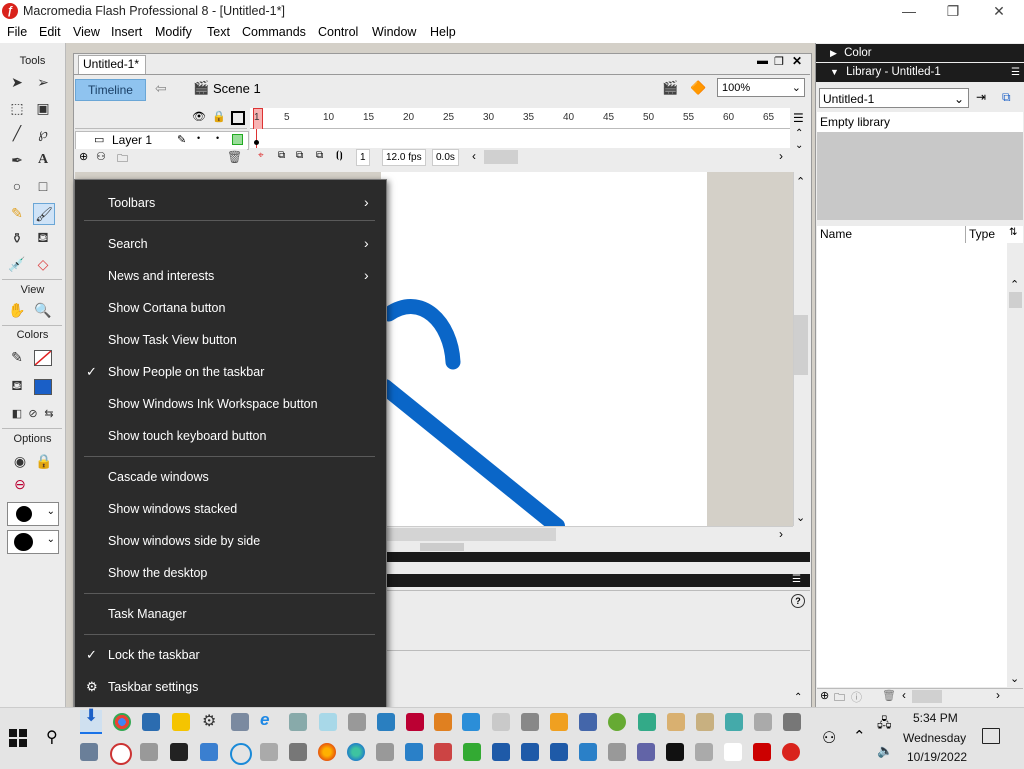 Image resolution: width=1024 pixels, height=769 pixels. What do you see at coordinates (884, 725) in the screenshot?
I see `network-icon: 🖧` at bounding box center [884, 725].